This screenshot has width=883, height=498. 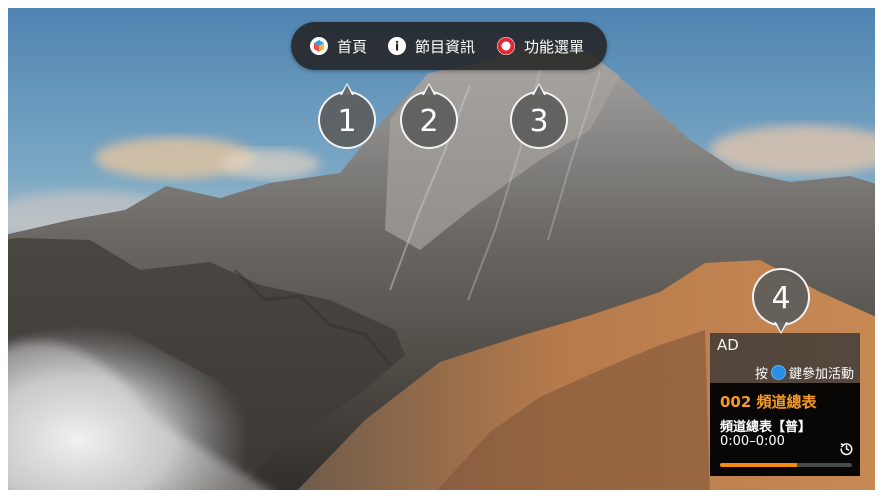 What do you see at coordinates (761, 374) in the screenshot?
I see `press-label: 按` at bounding box center [761, 374].